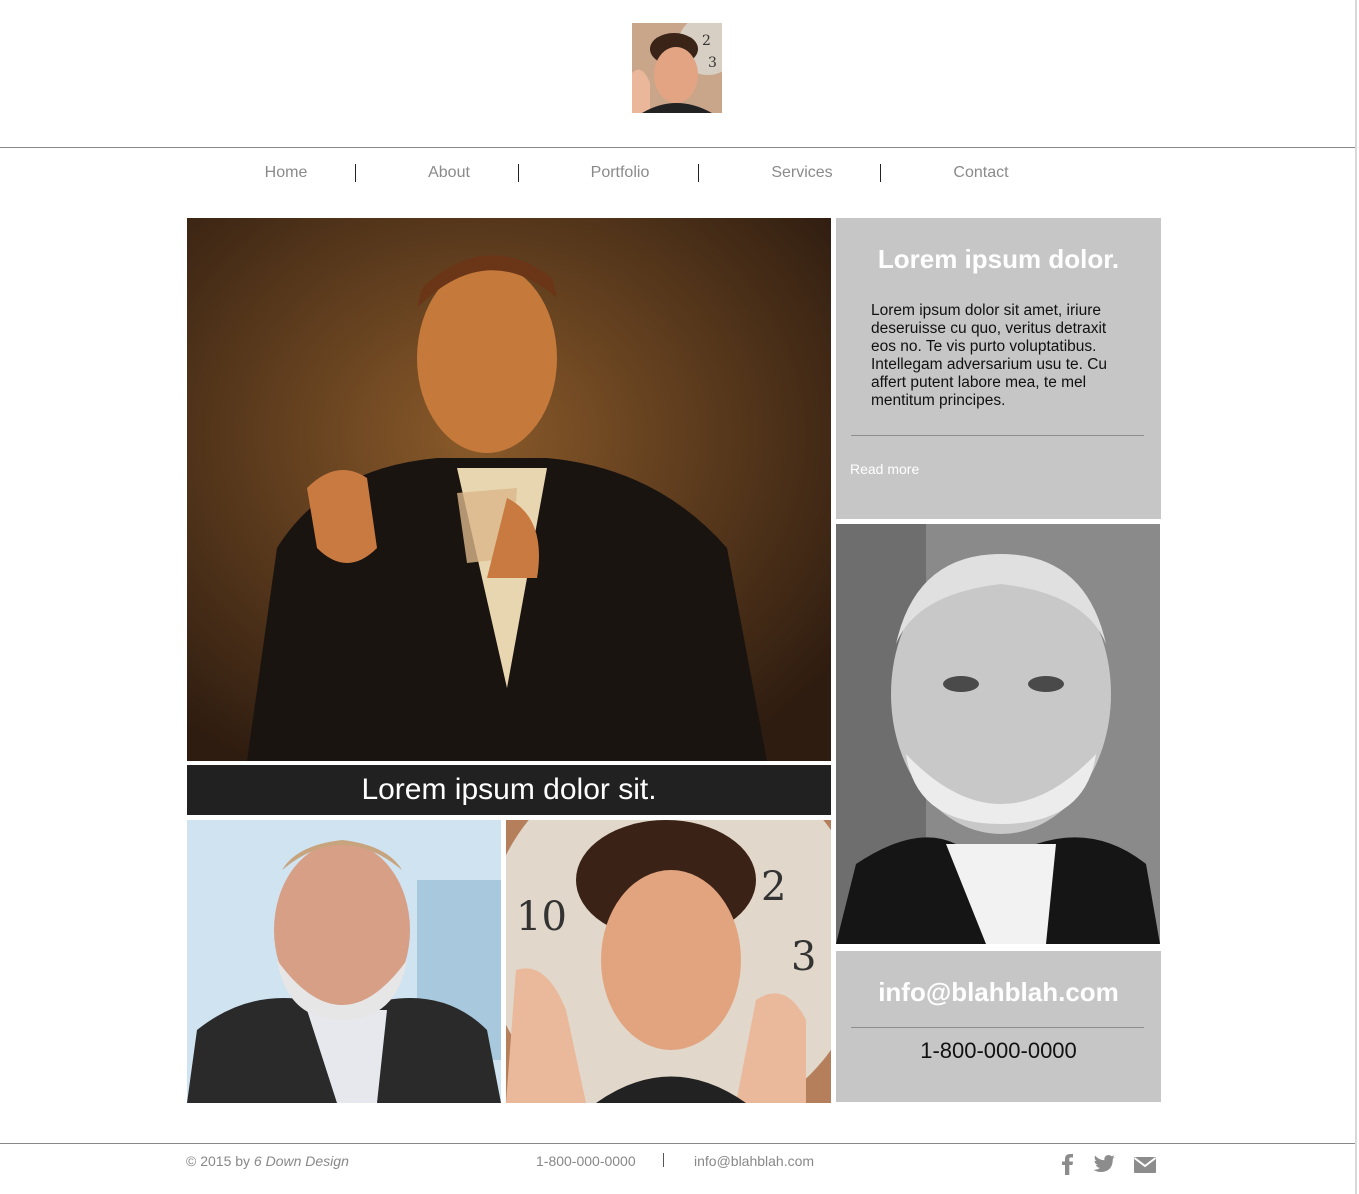 The height and width of the screenshot is (1194, 1359). What do you see at coordinates (1145, 1164) in the screenshot?
I see `mail-icon` at bounding box center [1145, 1164].